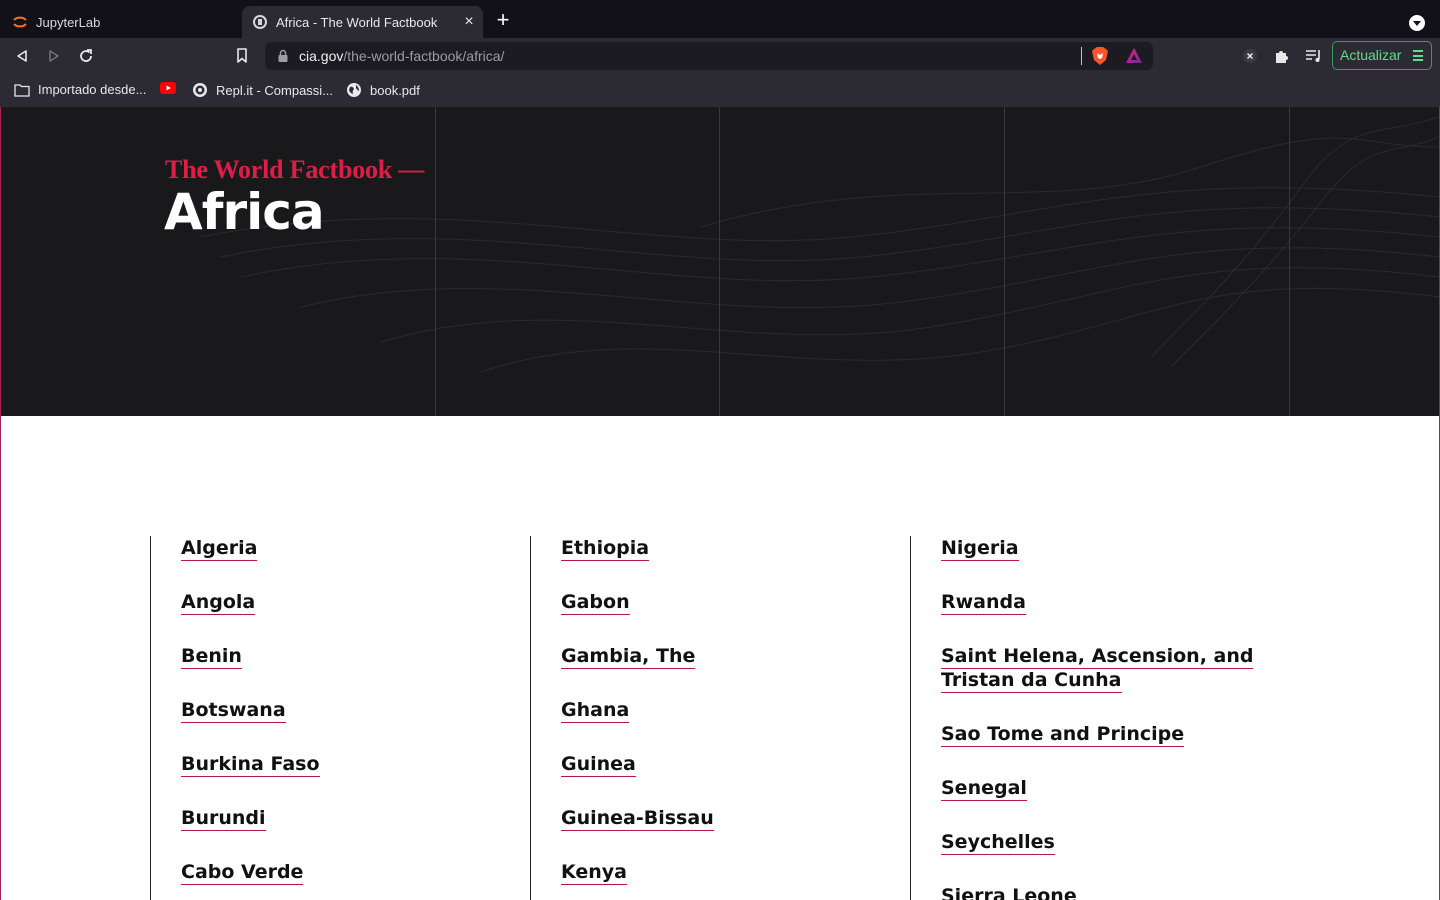  Describe the element at coordinates (1314, 56) in the screenshot. I see `playlist-icon` at that location.